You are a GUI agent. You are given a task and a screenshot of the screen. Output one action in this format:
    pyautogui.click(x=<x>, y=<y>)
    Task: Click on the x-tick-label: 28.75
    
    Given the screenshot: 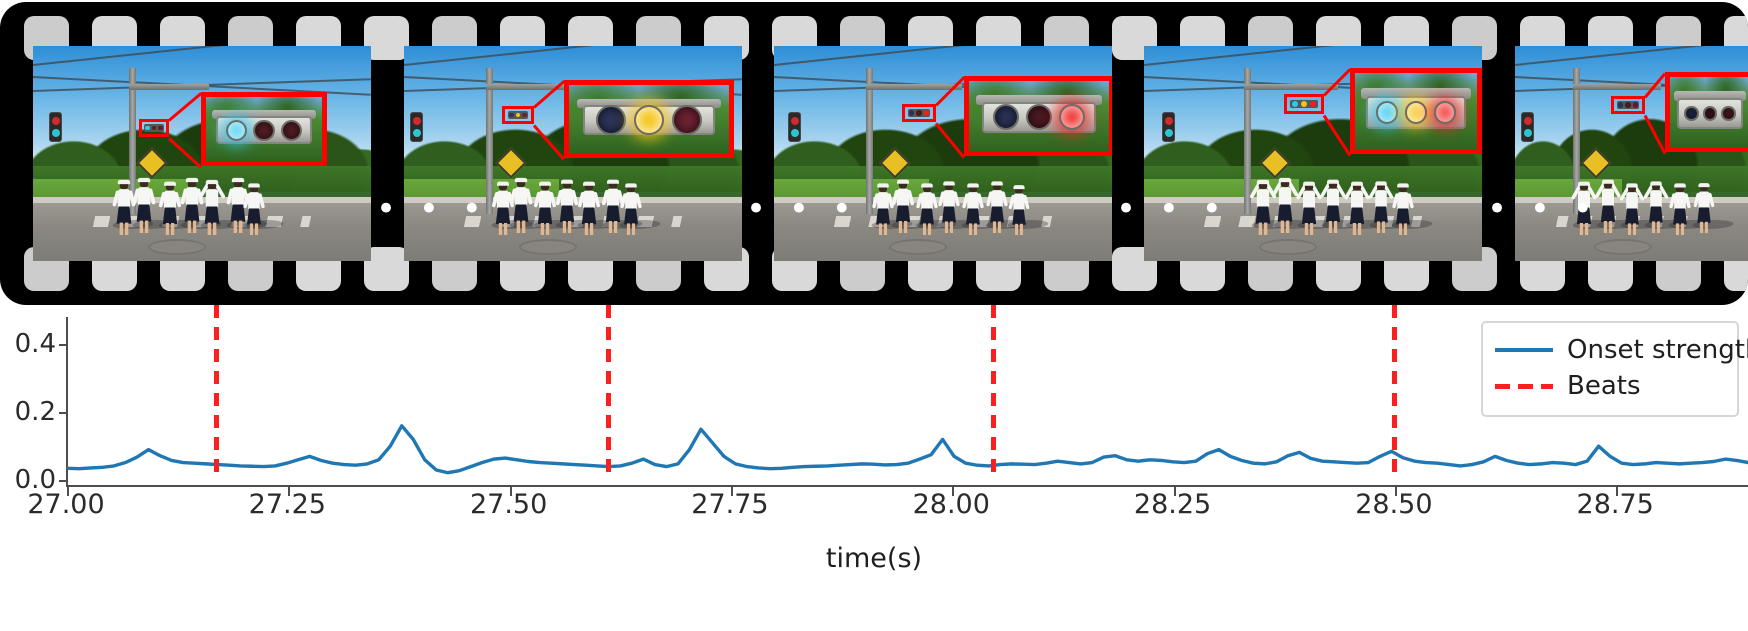 What is the action you would take?
    pyautogui.click(x=1615, y=504)
    